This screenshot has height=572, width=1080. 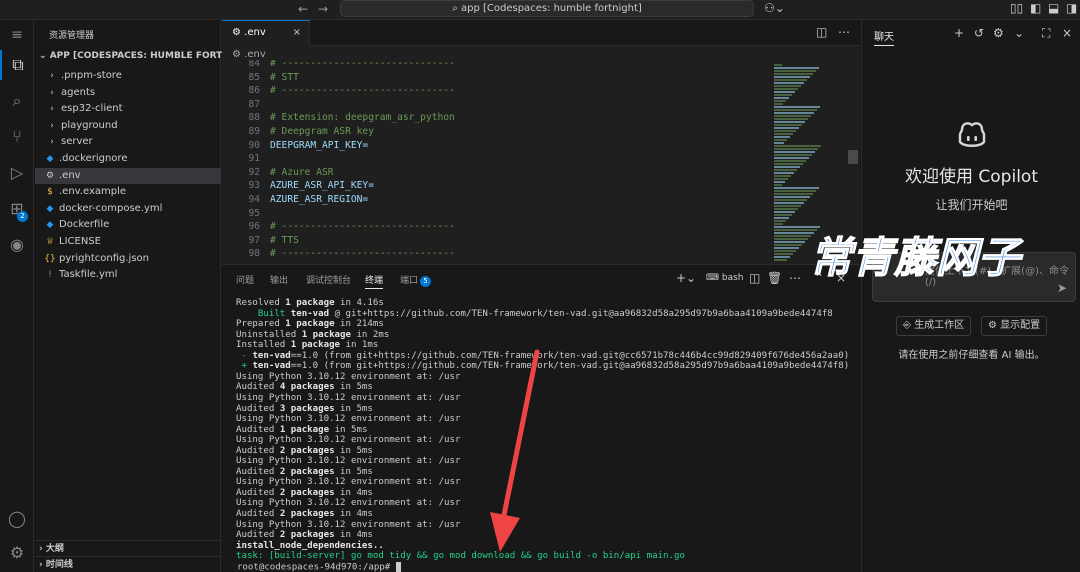 I want to click on back-arrow-icon: ←, so click(x=303, y=9).